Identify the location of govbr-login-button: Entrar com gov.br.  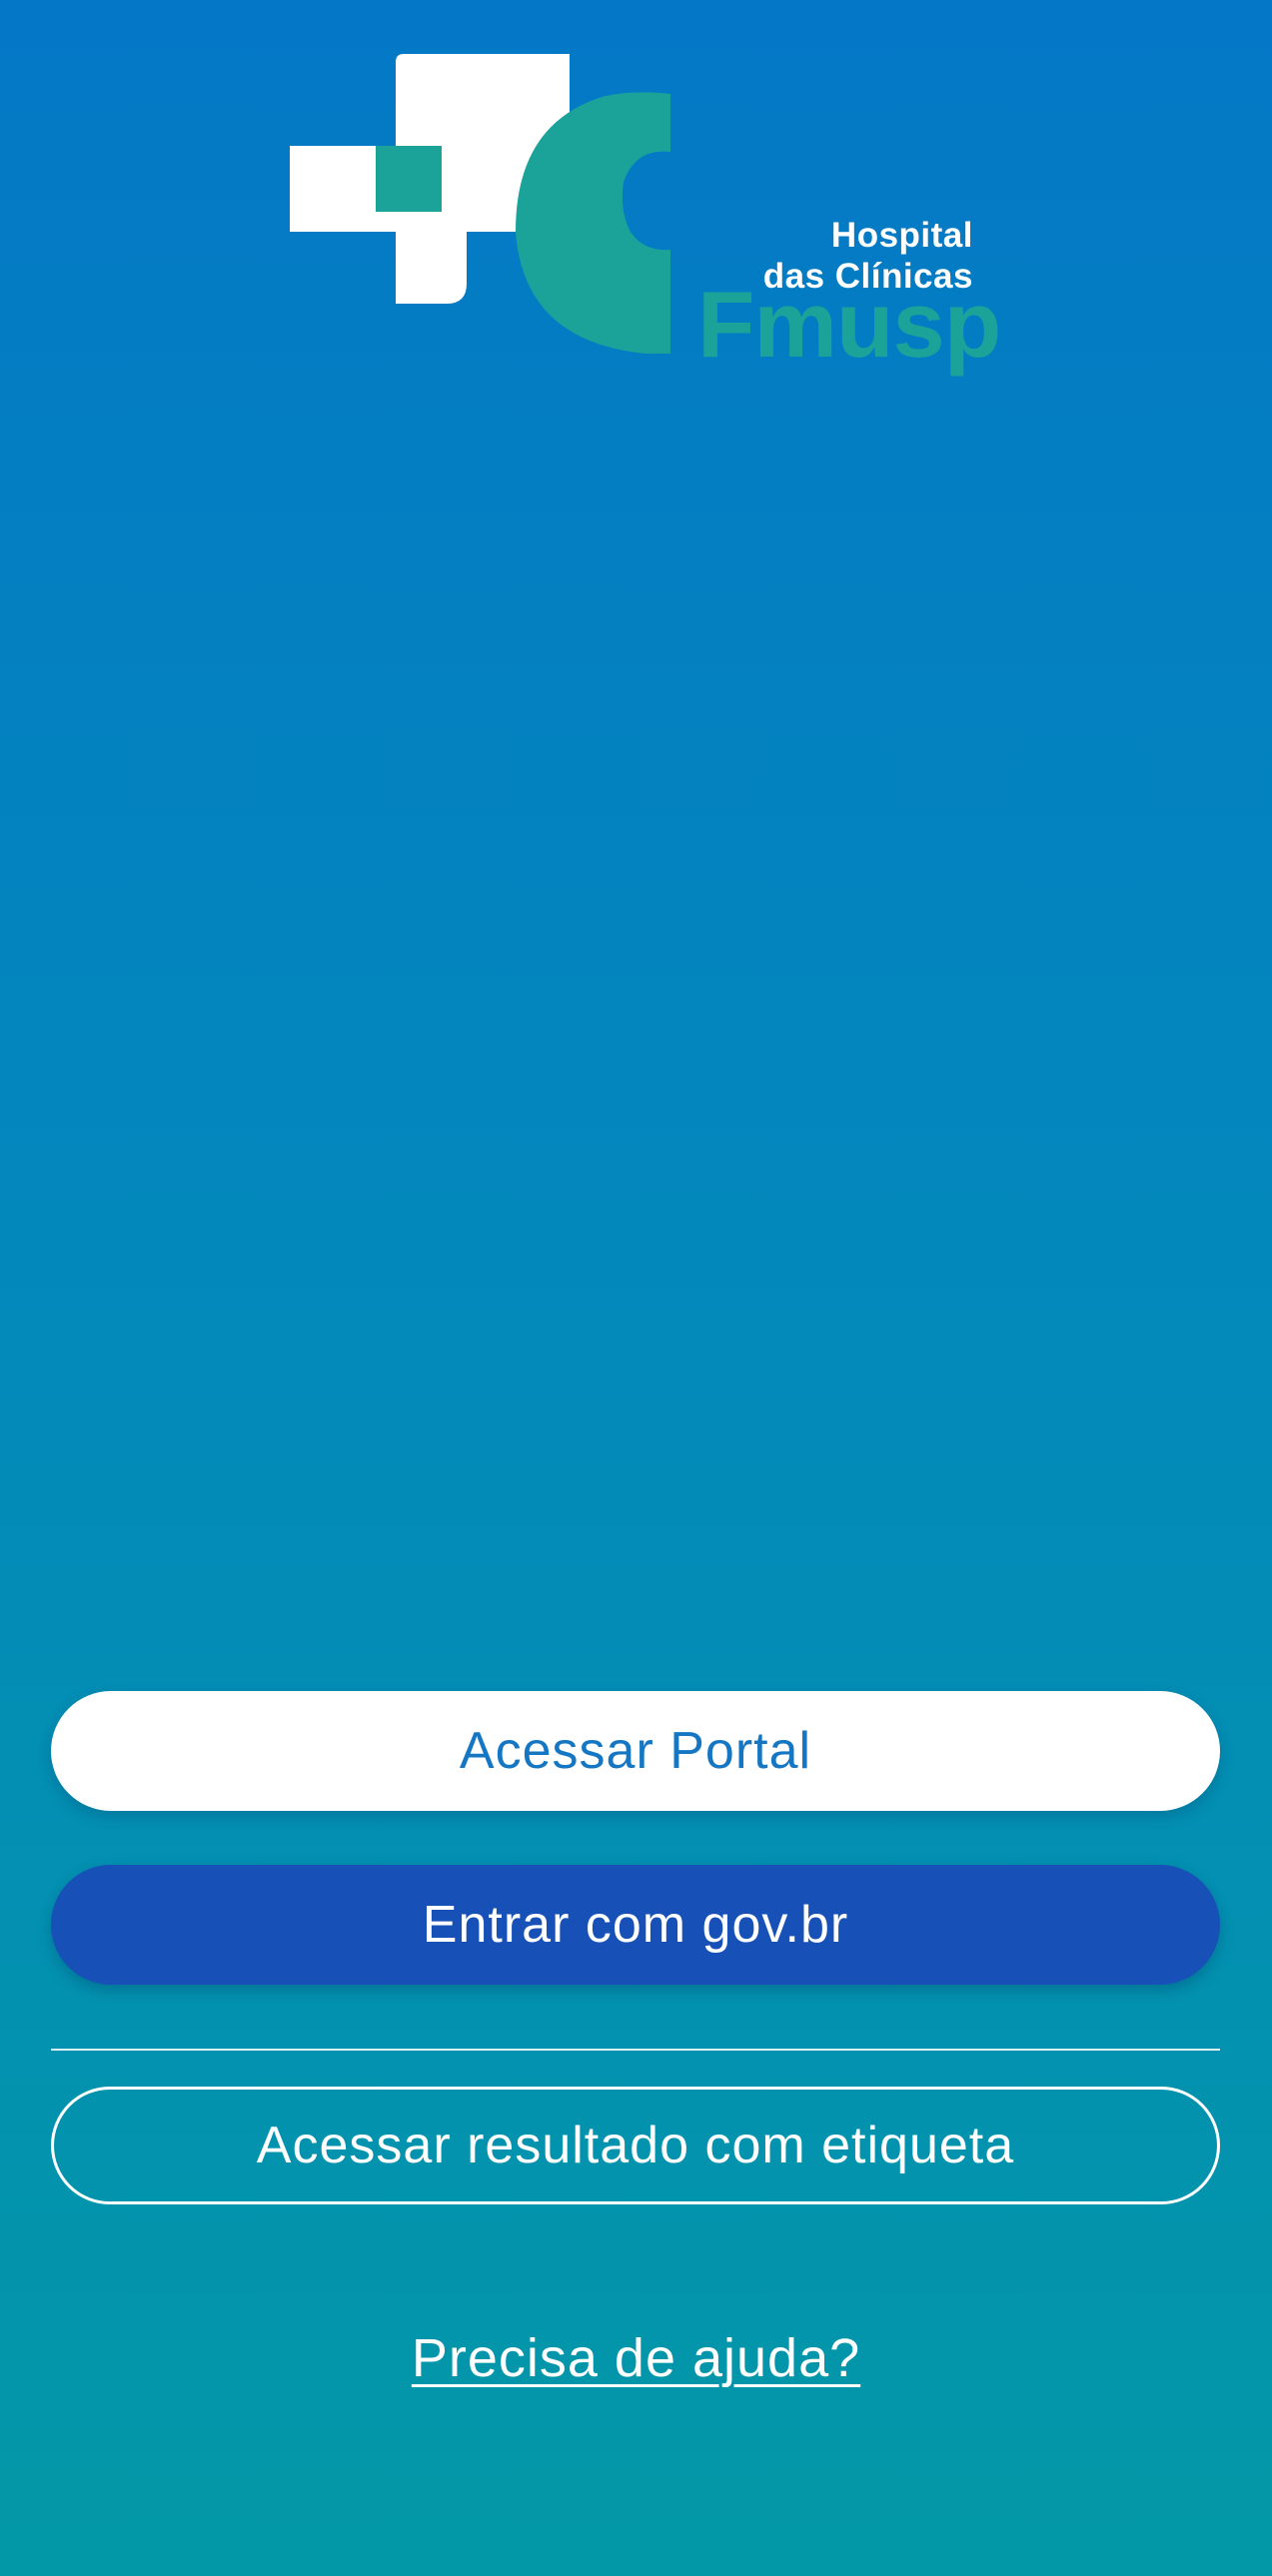
(635, 1925).